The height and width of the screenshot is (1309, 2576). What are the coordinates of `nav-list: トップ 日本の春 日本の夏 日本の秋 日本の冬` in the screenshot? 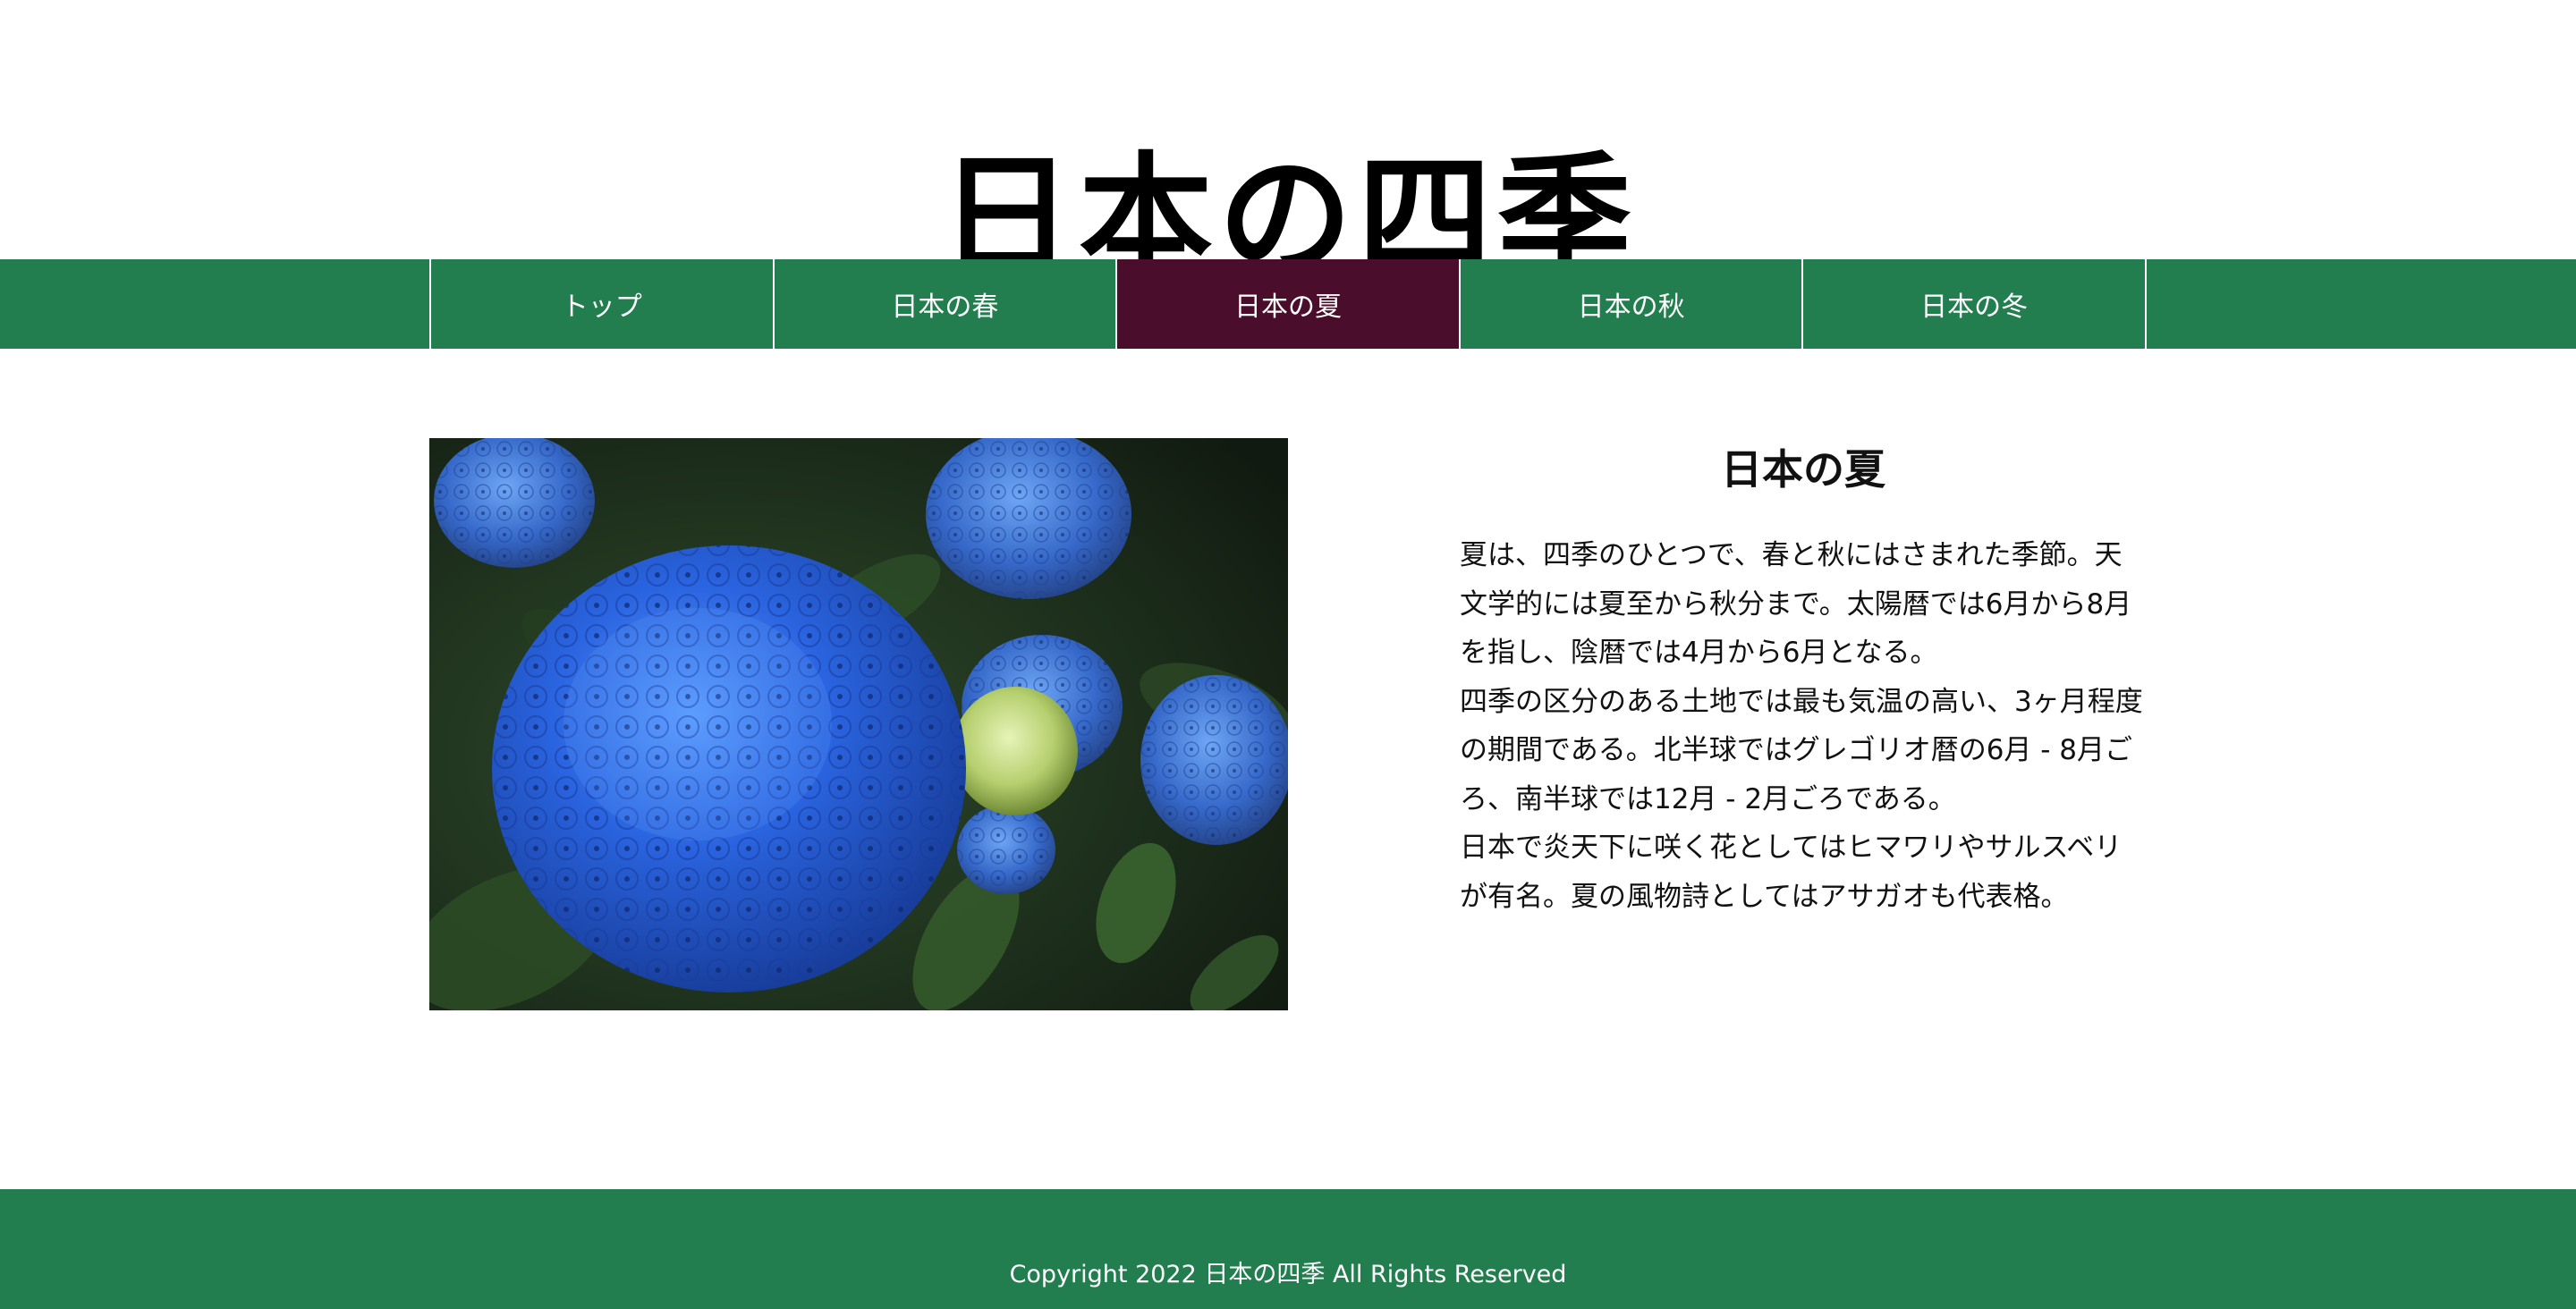 It's located at (1288, 304).